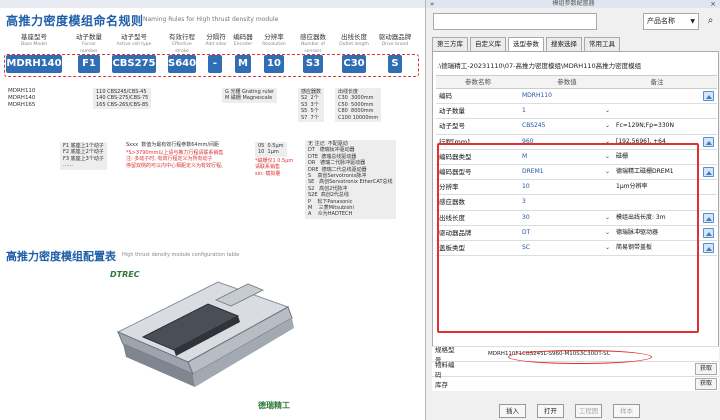  Describe the element at coordinates (134, 64) in the screenshot. I see `segment-cell: CBS275` at that location.